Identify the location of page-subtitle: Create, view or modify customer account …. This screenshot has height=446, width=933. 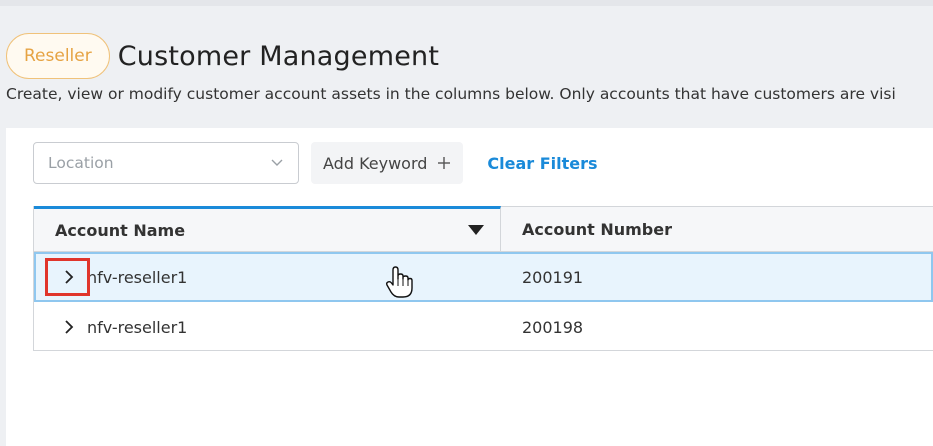
(451, 94).